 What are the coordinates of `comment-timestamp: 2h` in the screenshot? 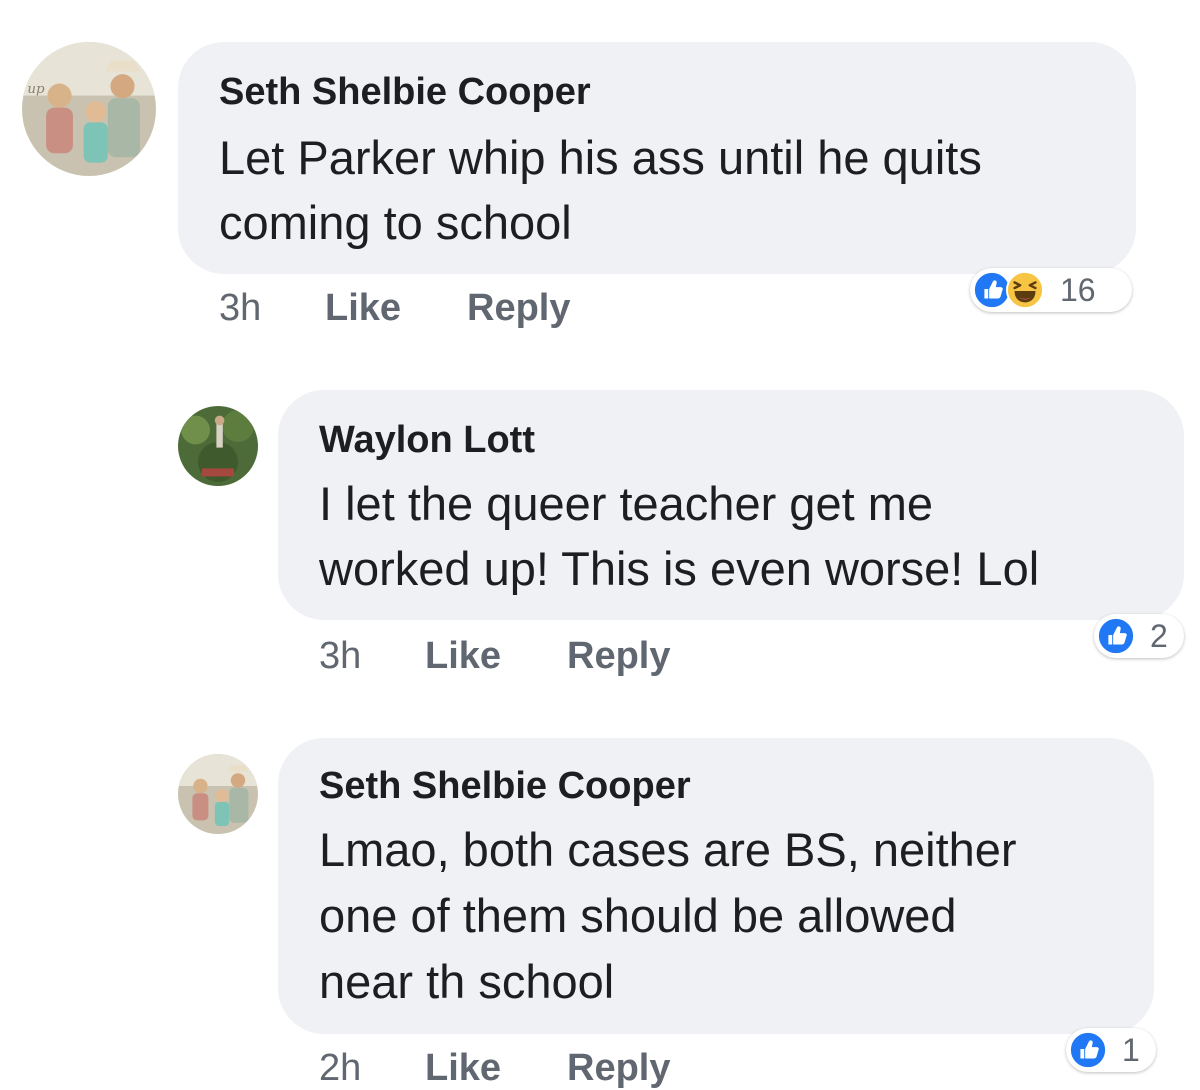 It's located at (340, 1068).